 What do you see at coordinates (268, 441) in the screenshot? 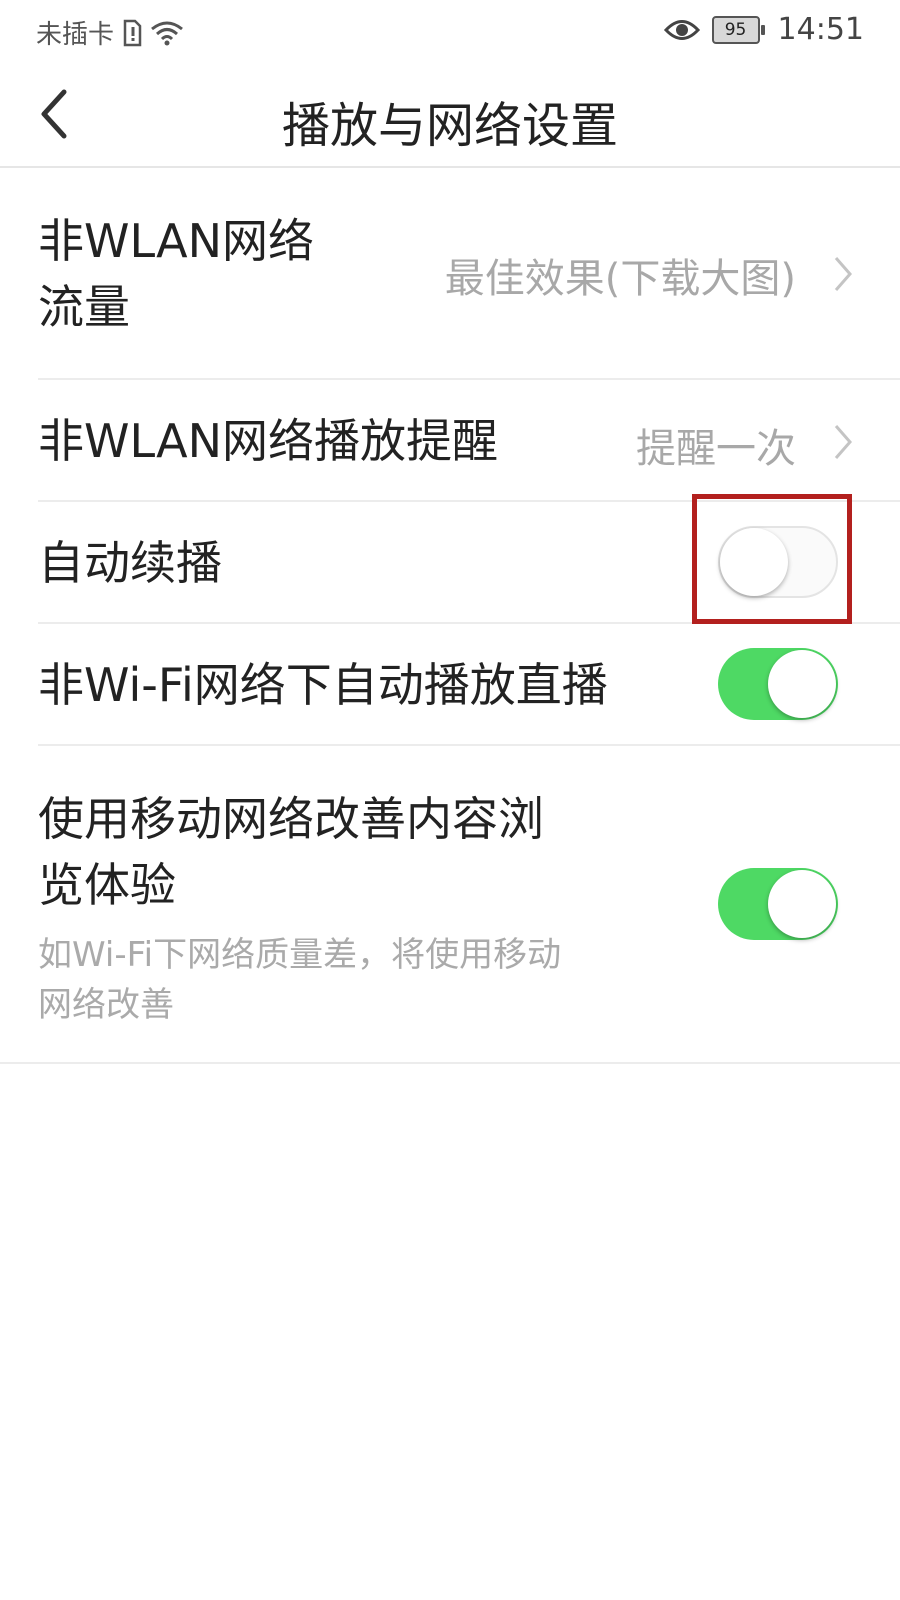
I see `setting-label: 非WLAN网络播放提醒` at bounding box center [268, 441].